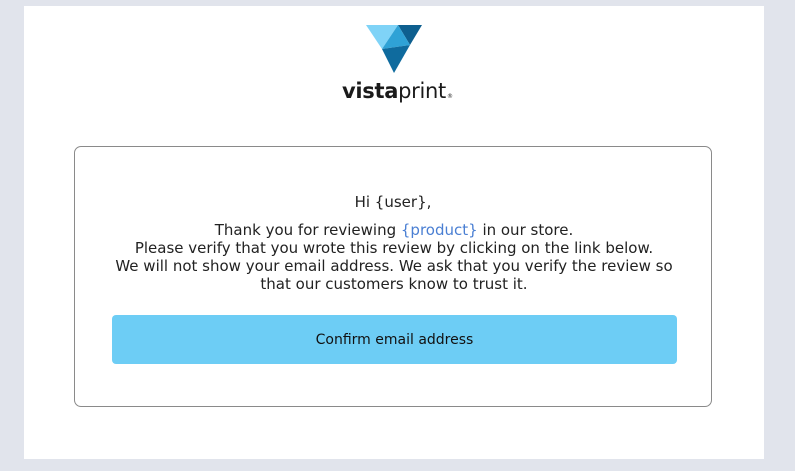 The width and height of the screenshot is (795, 471). I want to click on message-line-1-suffix: in our store., so click(525, 230).